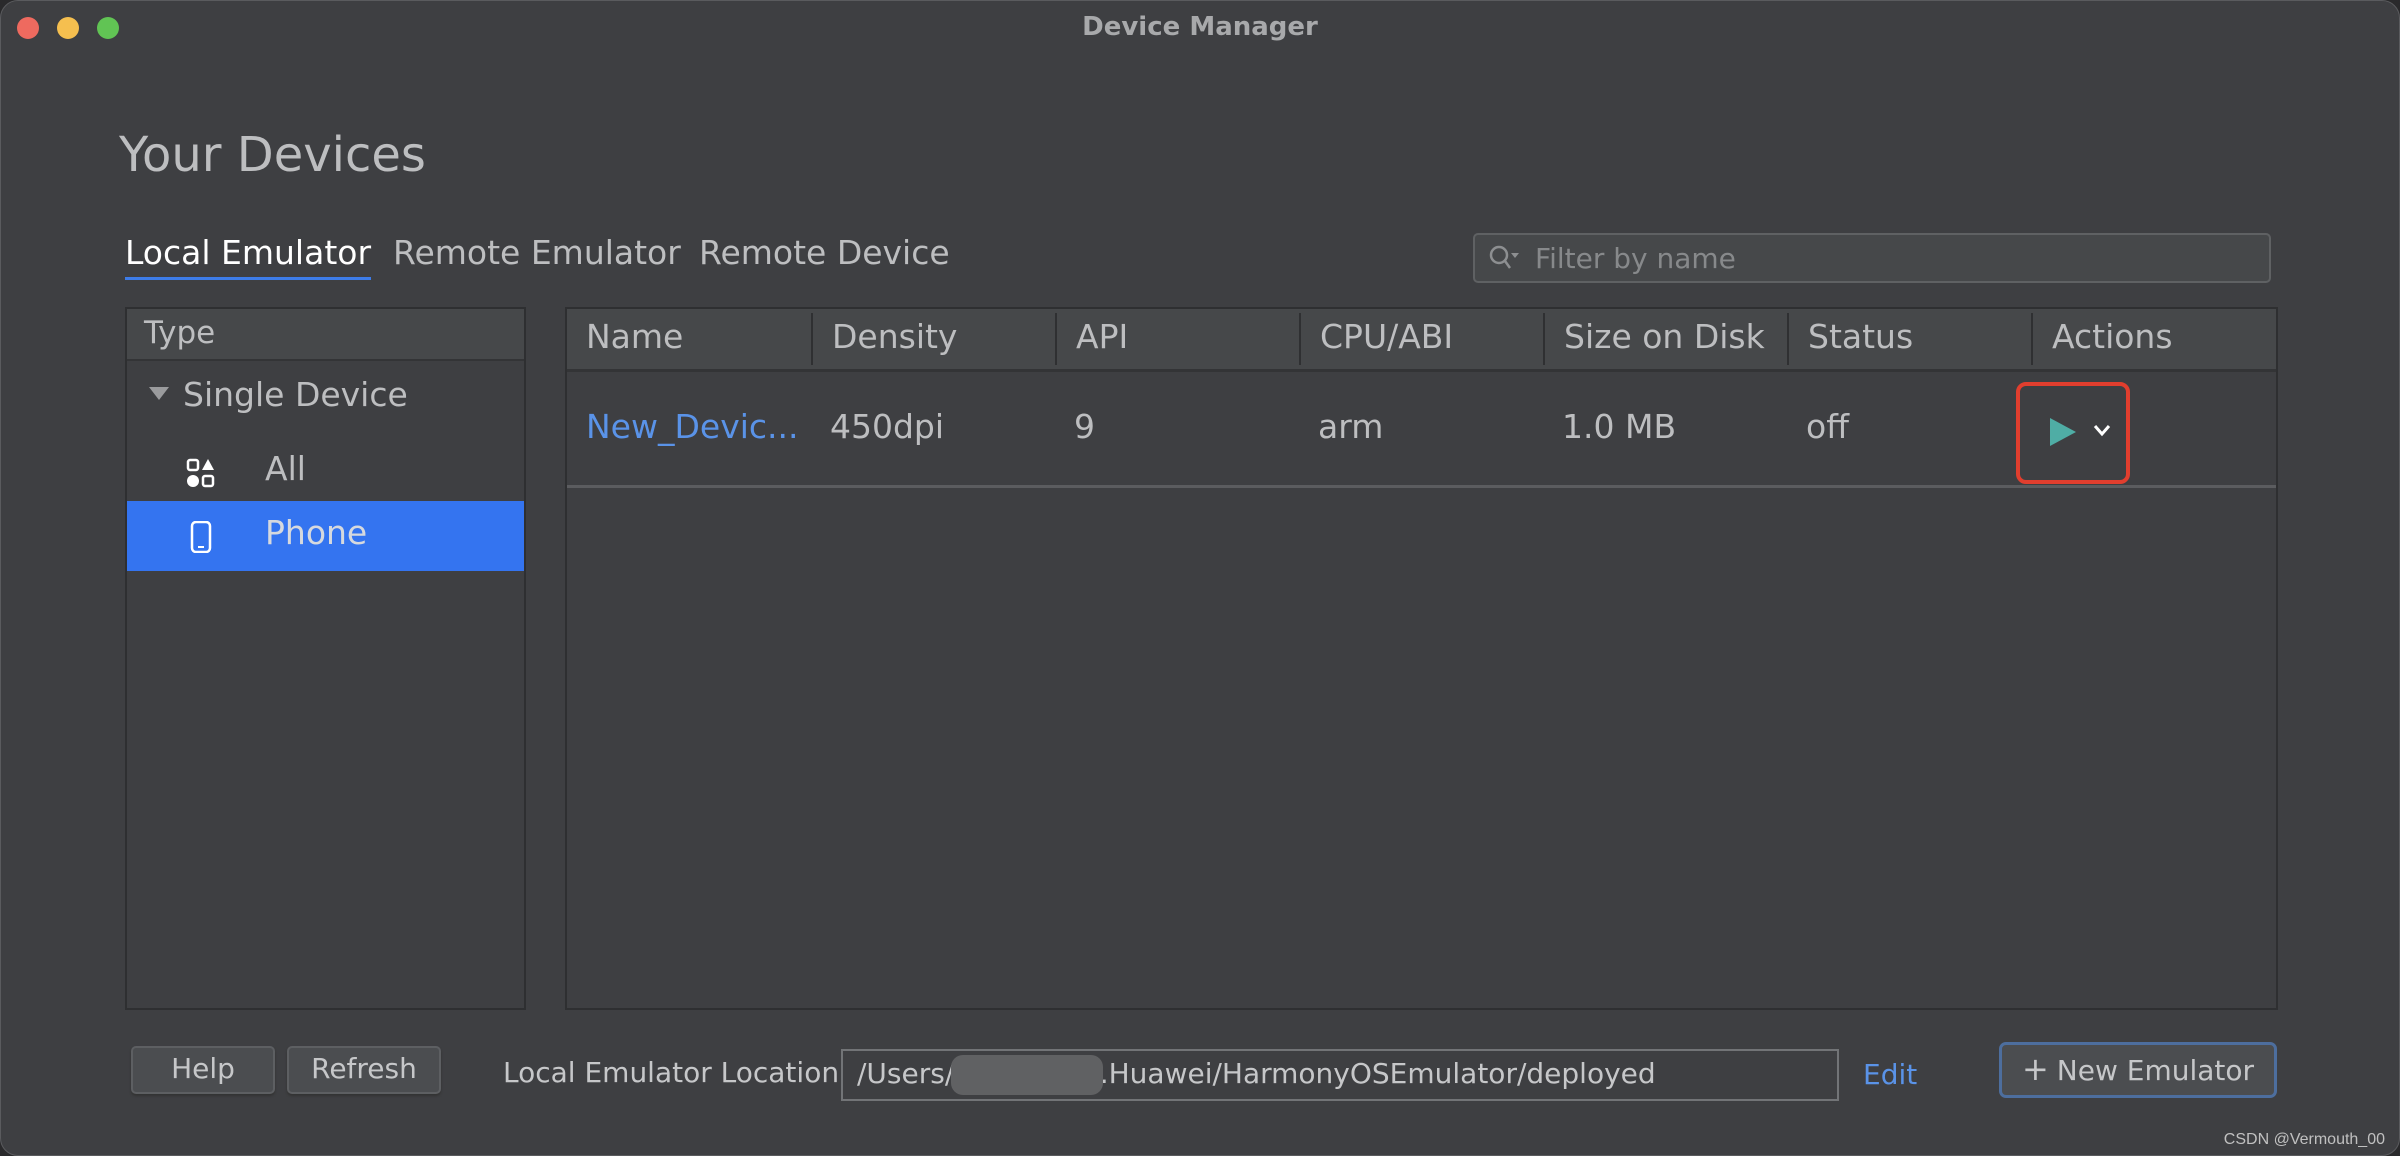 Image resolution: width=2400 pixels, height=1156 pixels. What do you see at coordinates (2102, 430) in the screenshot?
I see `chevron-down-icon` at bounding box center [2102, 430].